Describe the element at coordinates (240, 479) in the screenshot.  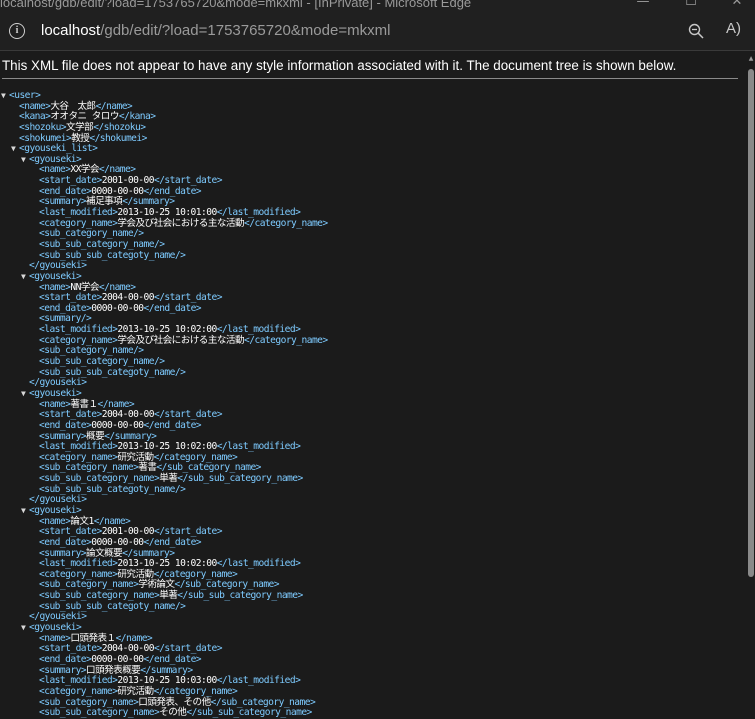
I see `xml-tag: </sub_sub_category_name>` at that location.